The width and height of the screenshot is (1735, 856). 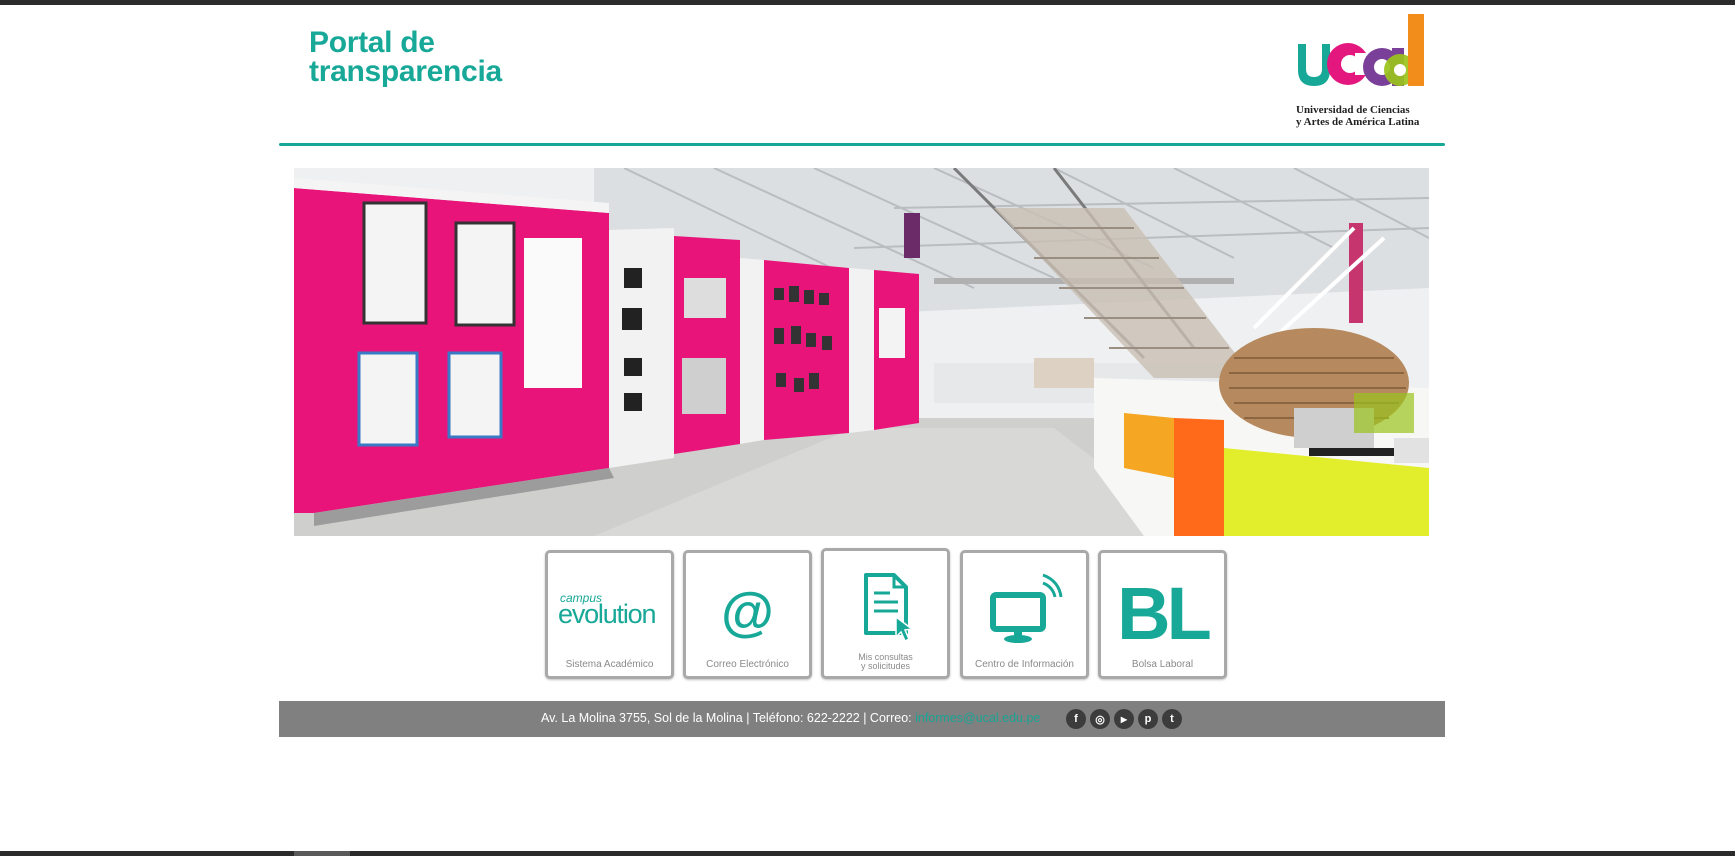 What do you see at coordinates (609, 664) in the screenshot?
I see `tile-label: Sistema Académico` at bounding box center [609, 664].